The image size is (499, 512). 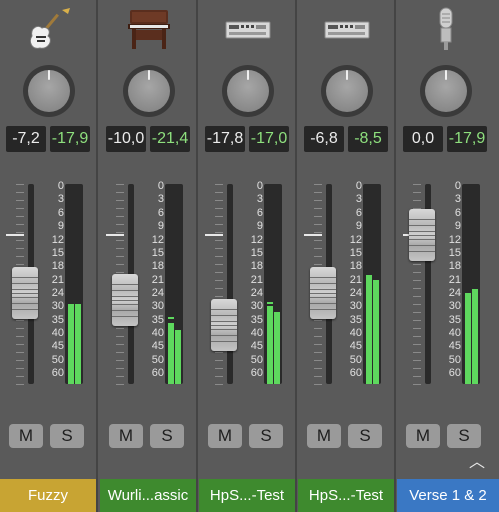 I want to click on volume-readout: -6,8, so click(x=324, y=139).